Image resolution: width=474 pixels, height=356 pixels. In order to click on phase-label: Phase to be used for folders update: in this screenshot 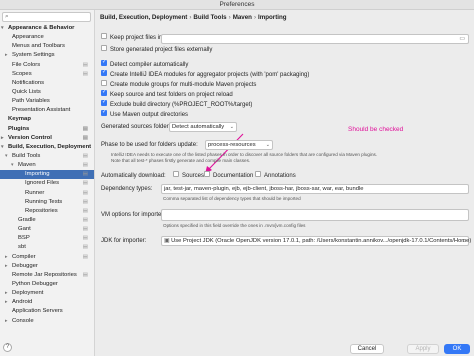, I will do `click(149, 145)`.